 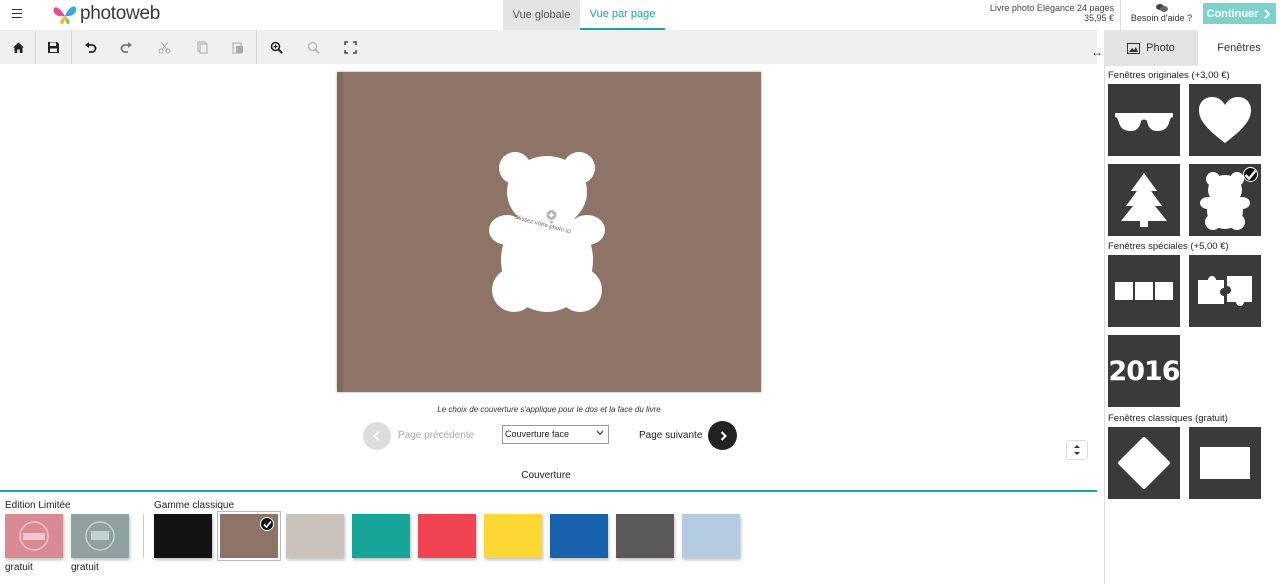 I want to click on next-page-label: Page suivante, so click(x=670, y=435).